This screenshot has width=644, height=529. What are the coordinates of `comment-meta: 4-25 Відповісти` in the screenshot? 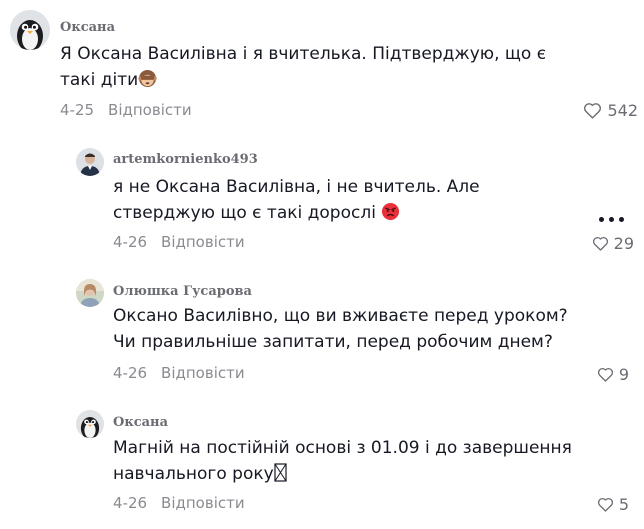 It's located at (126, 110).